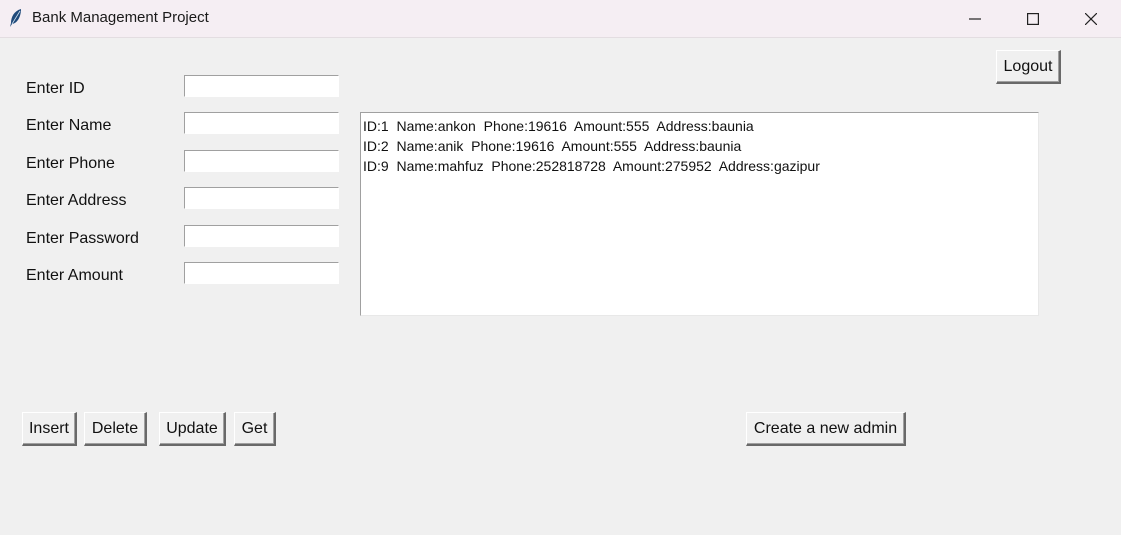 The height and width of the screenshot is (535, 1121). I want to click on get-button: Get, so click(255, 429).